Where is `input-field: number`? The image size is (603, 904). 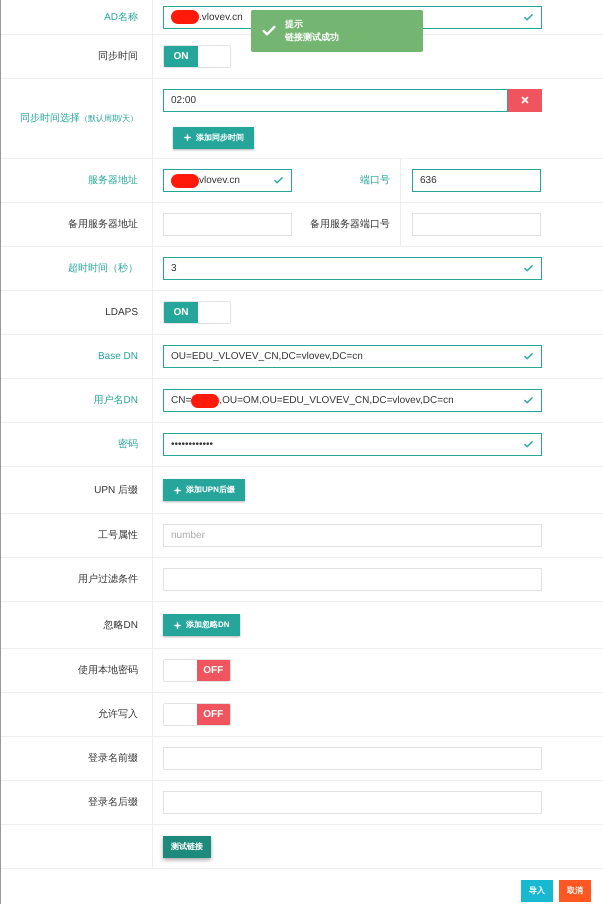
input-field: number is located at coordinates (352, 535).